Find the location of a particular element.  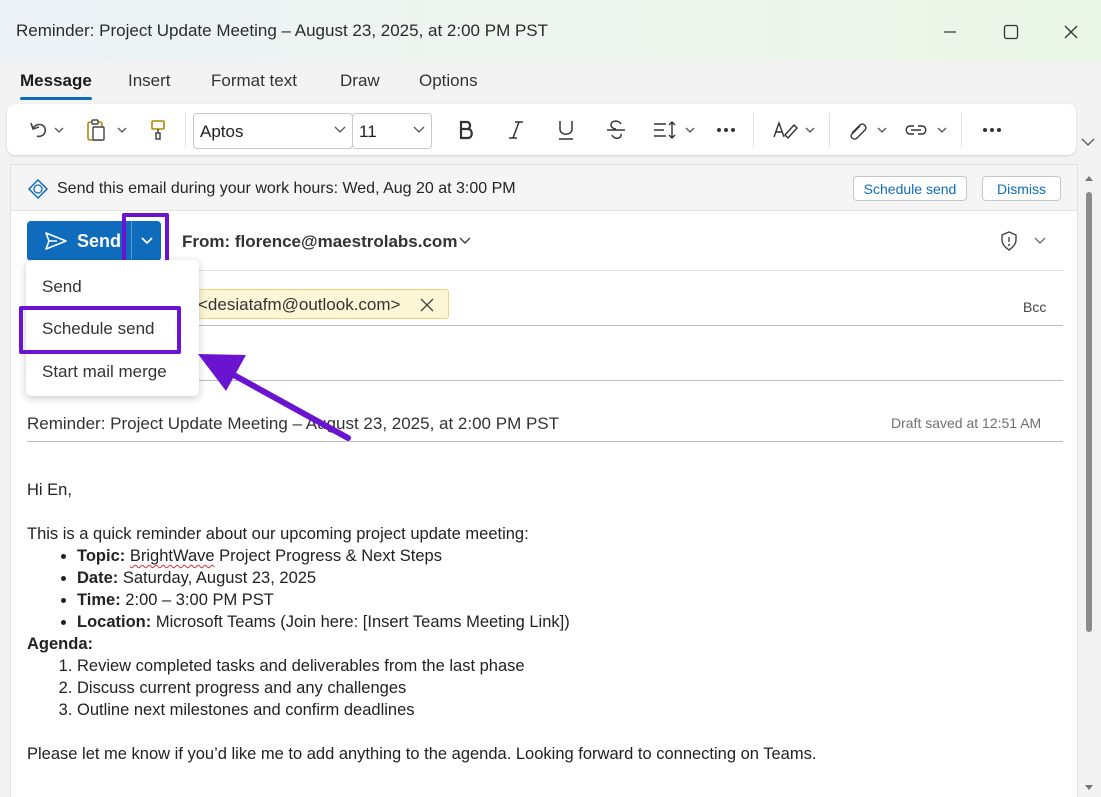

send-label: Send is located at coordinates (99, 240).